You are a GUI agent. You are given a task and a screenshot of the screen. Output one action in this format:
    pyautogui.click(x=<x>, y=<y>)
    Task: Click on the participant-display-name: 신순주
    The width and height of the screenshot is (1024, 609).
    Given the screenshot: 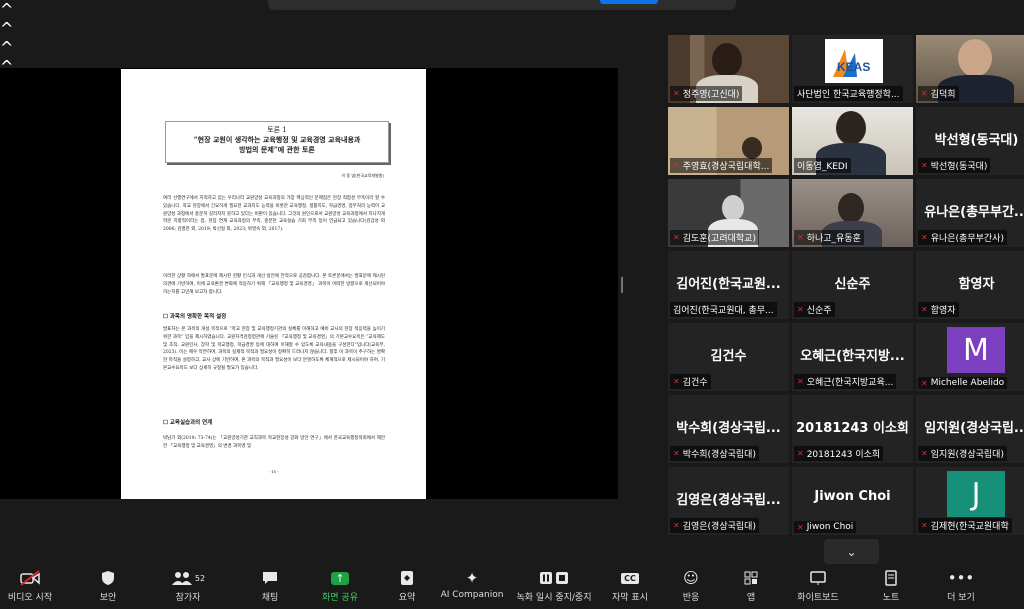 What is the action you would take?
    pyautogui.click(x=852, y=284)
    